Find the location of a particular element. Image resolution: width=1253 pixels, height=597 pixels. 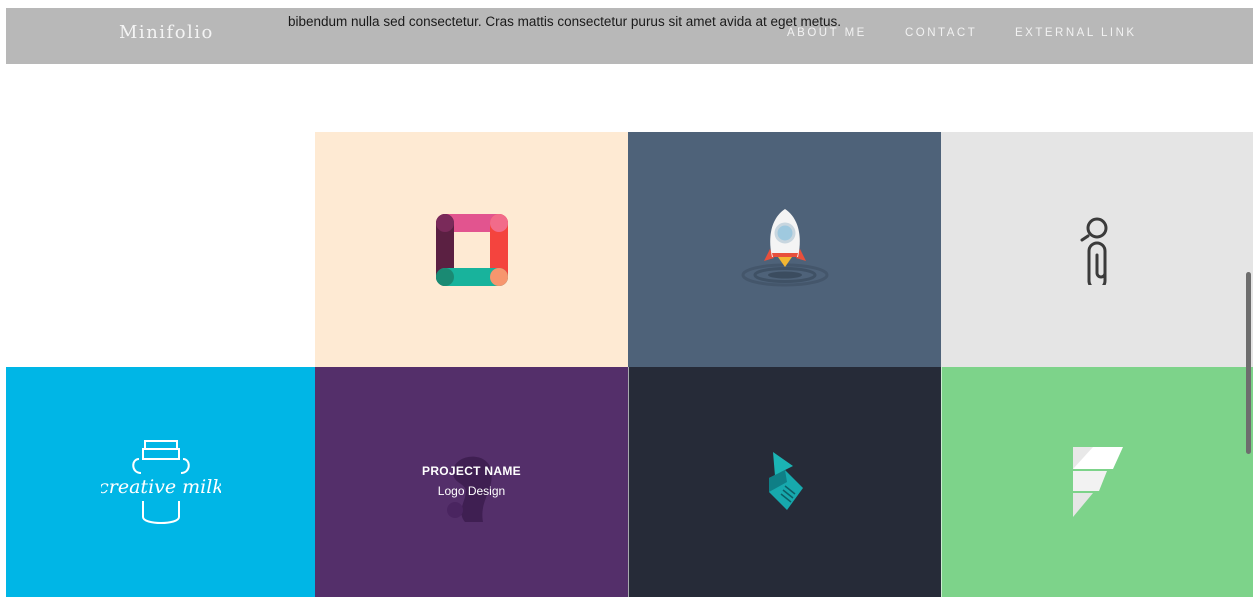

project-category: Logo Design is located at coordinates (471, 491).